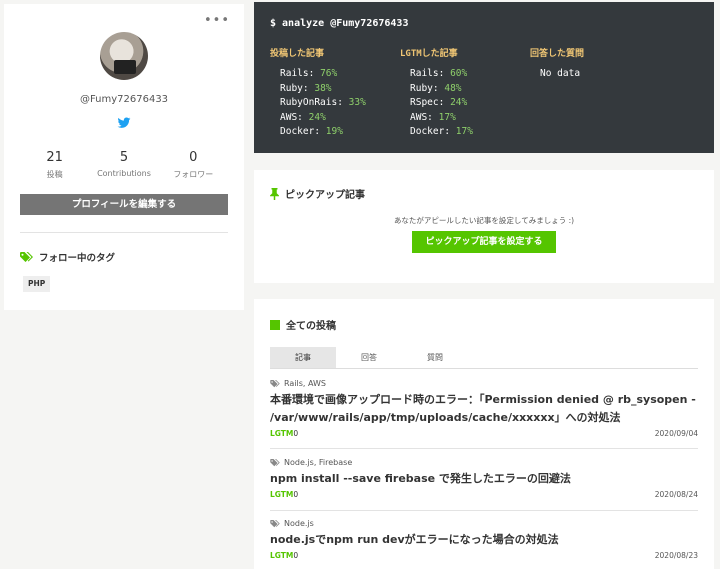  I want to click on post-tags: Rails, AWS, so click(484, 383).